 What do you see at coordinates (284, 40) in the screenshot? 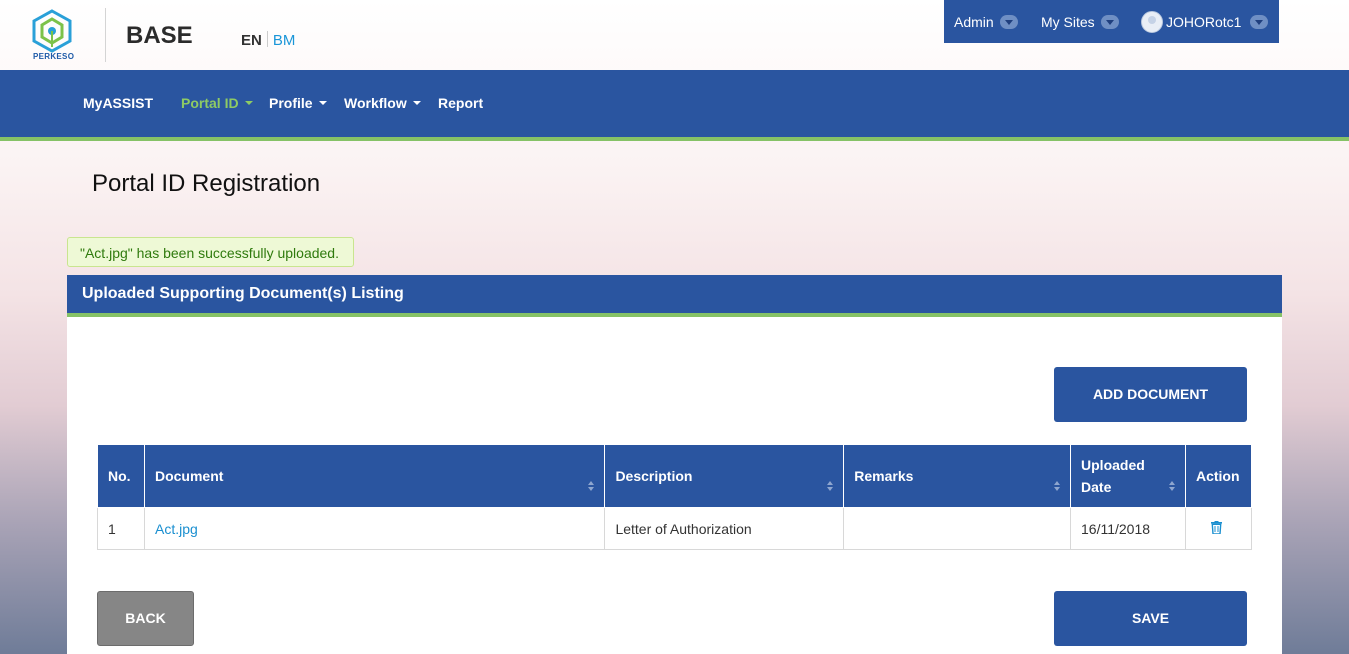
I see `lang-bm: BM` at bounding box center [284, 40].